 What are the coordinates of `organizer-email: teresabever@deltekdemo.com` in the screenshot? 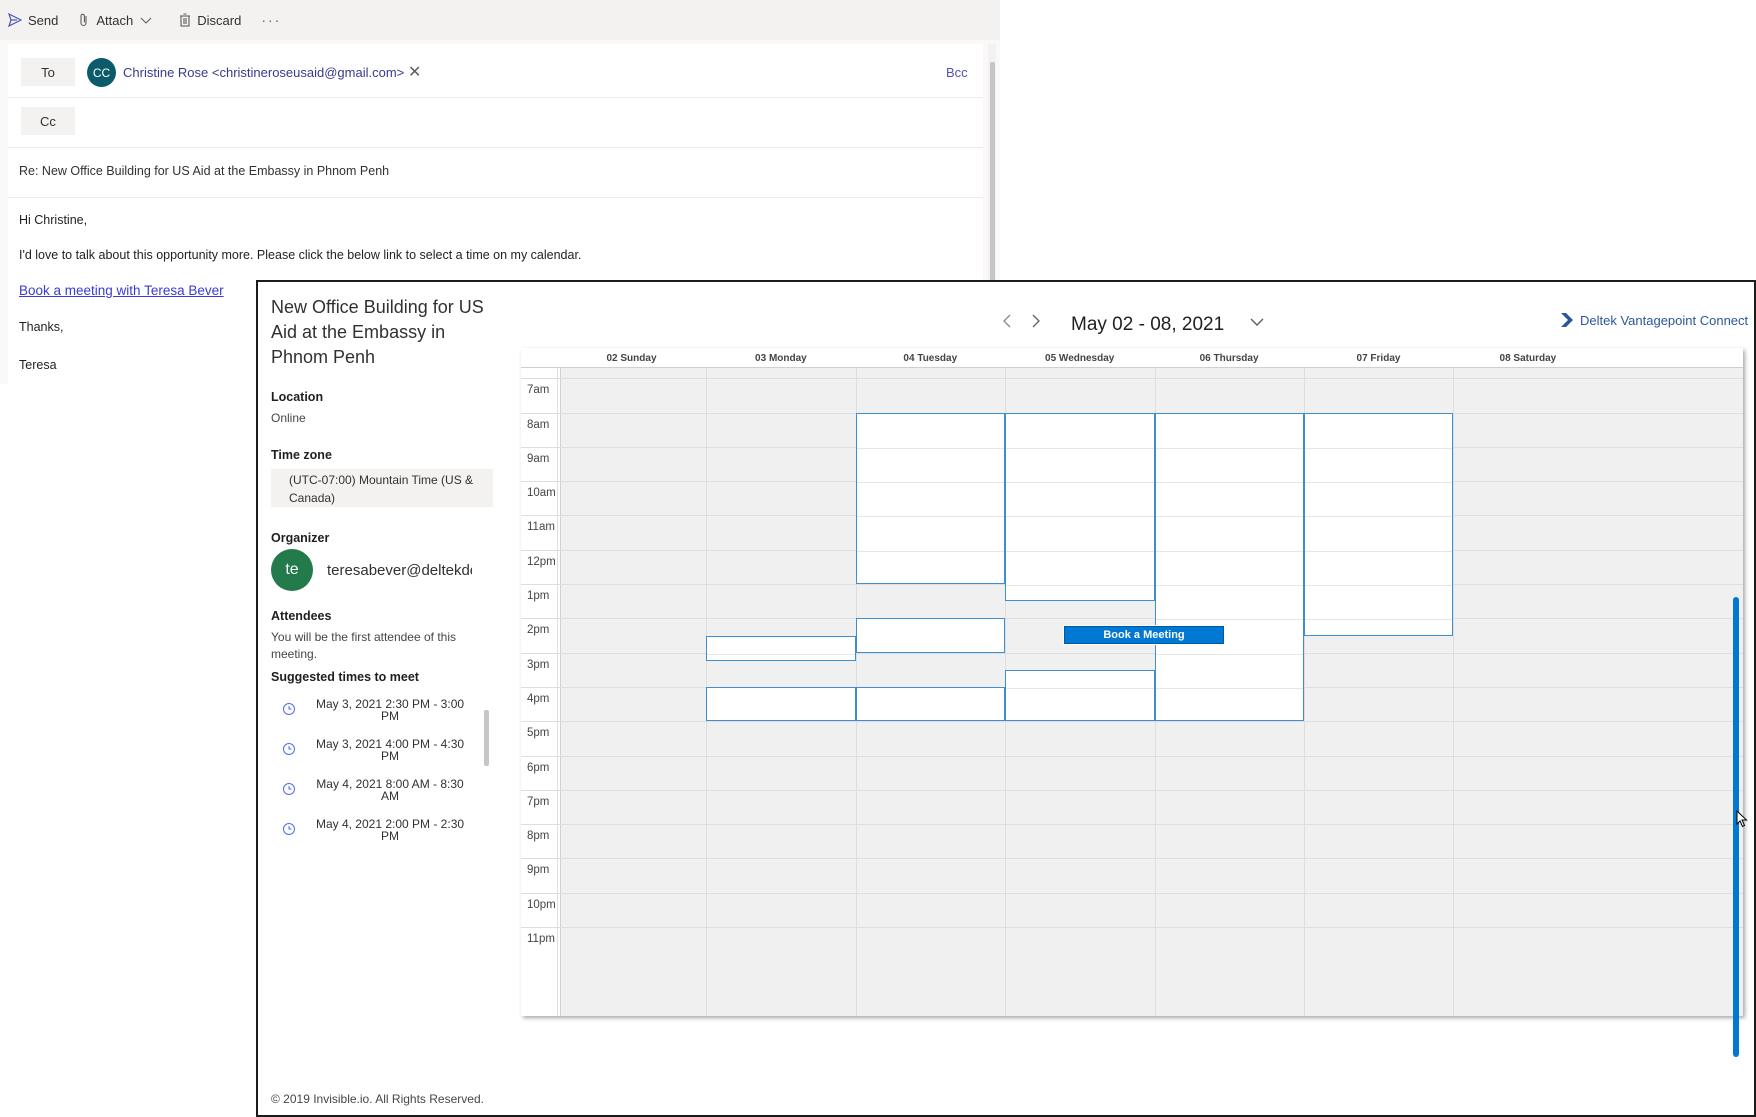 It's located at (399, 570).